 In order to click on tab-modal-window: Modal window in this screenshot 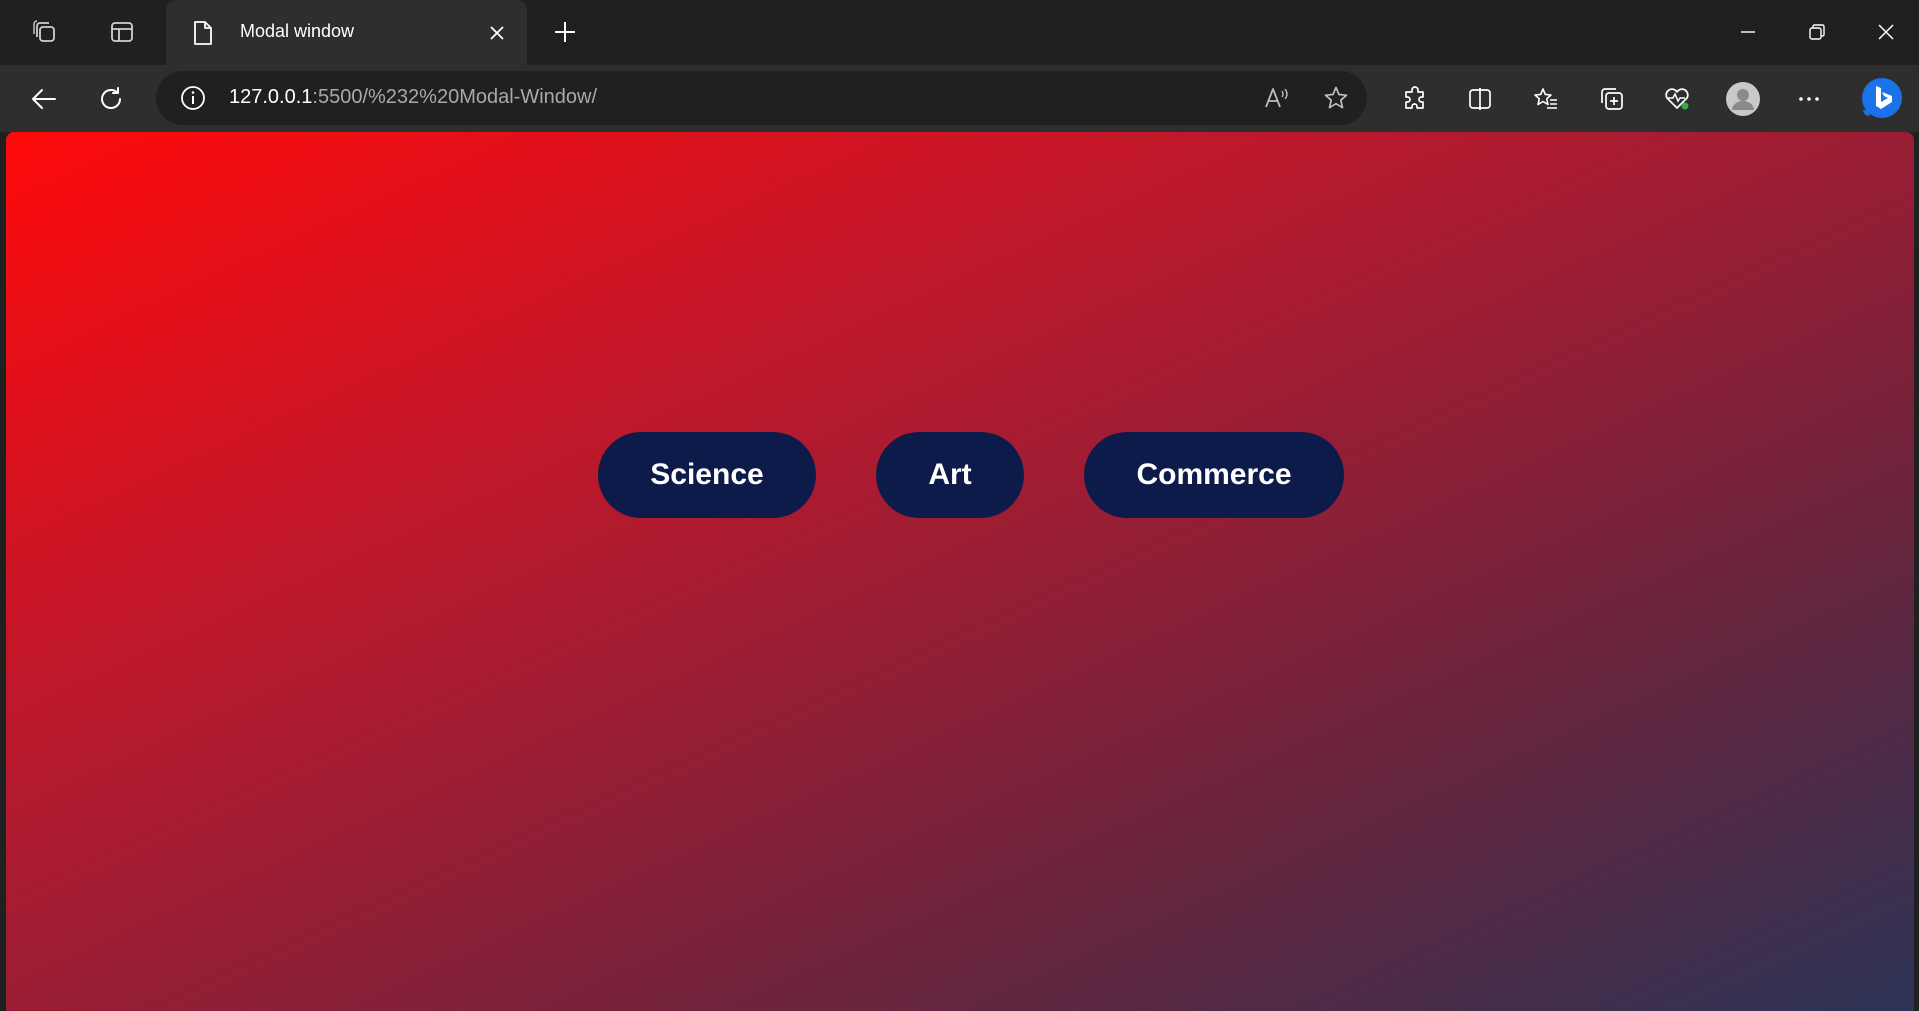, I will do `click(346, 33)`.